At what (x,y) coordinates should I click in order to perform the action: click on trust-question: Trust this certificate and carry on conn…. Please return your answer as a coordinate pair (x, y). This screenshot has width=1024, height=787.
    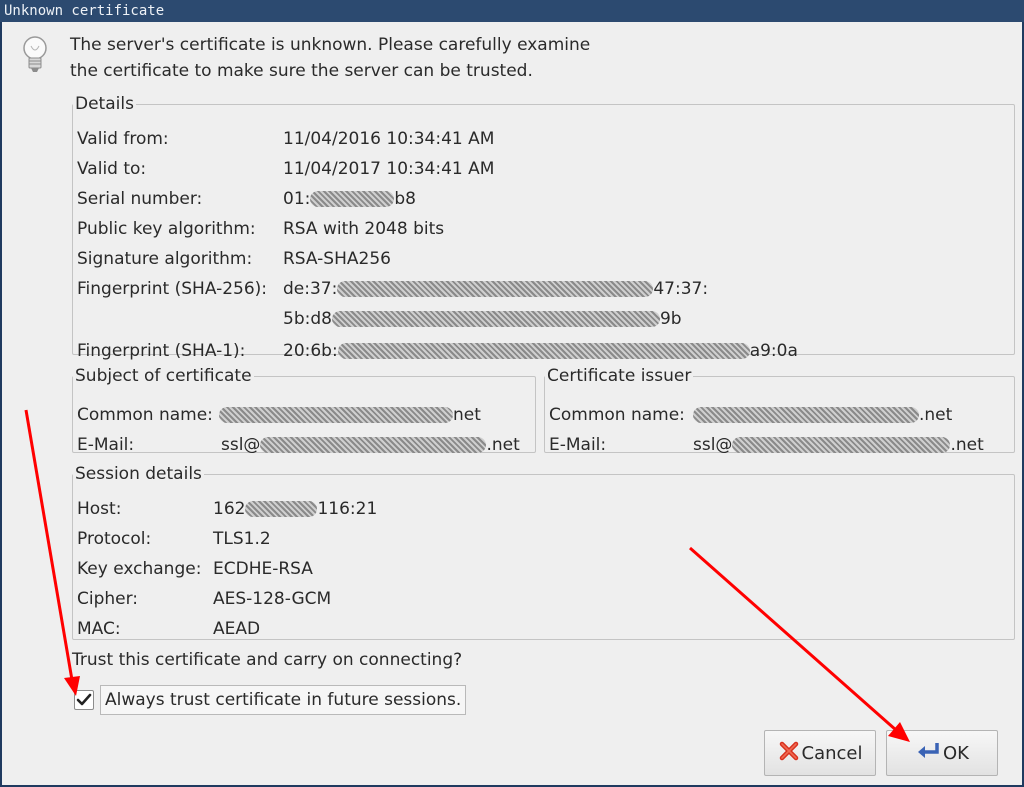
    Looking at the image, I should click on (267, 660).